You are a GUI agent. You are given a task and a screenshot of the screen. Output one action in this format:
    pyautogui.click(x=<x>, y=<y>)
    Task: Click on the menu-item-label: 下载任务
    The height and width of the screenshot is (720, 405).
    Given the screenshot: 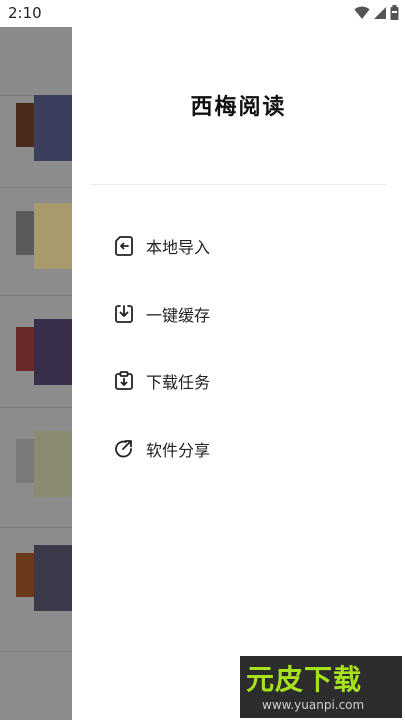 What is the action you would take?
    pyautogui.click(x=178, y=382)
    